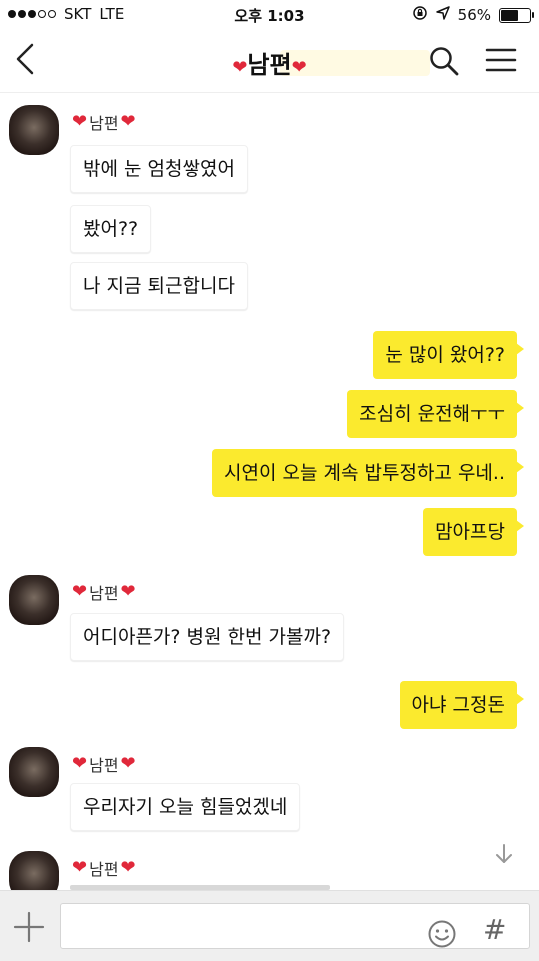 This screenshot has width=539, height=961. What do you see at coordinates (448, 355) in the screenshot?
I see `message-bubble-out: 눈 많이 왔어??` at bounding box center [448, 355].